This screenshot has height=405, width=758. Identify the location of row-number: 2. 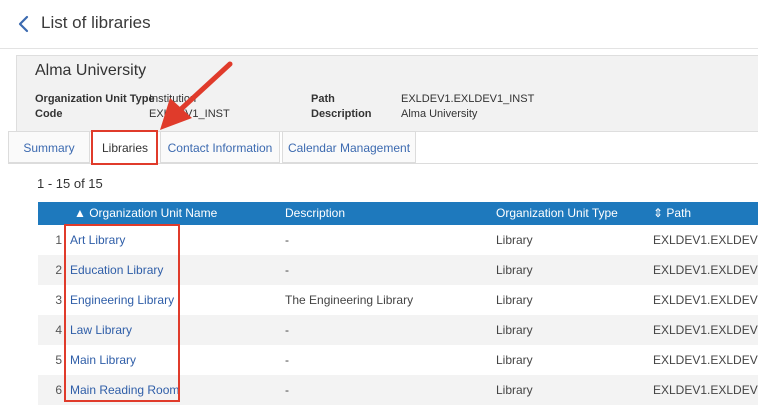
(58, 270).